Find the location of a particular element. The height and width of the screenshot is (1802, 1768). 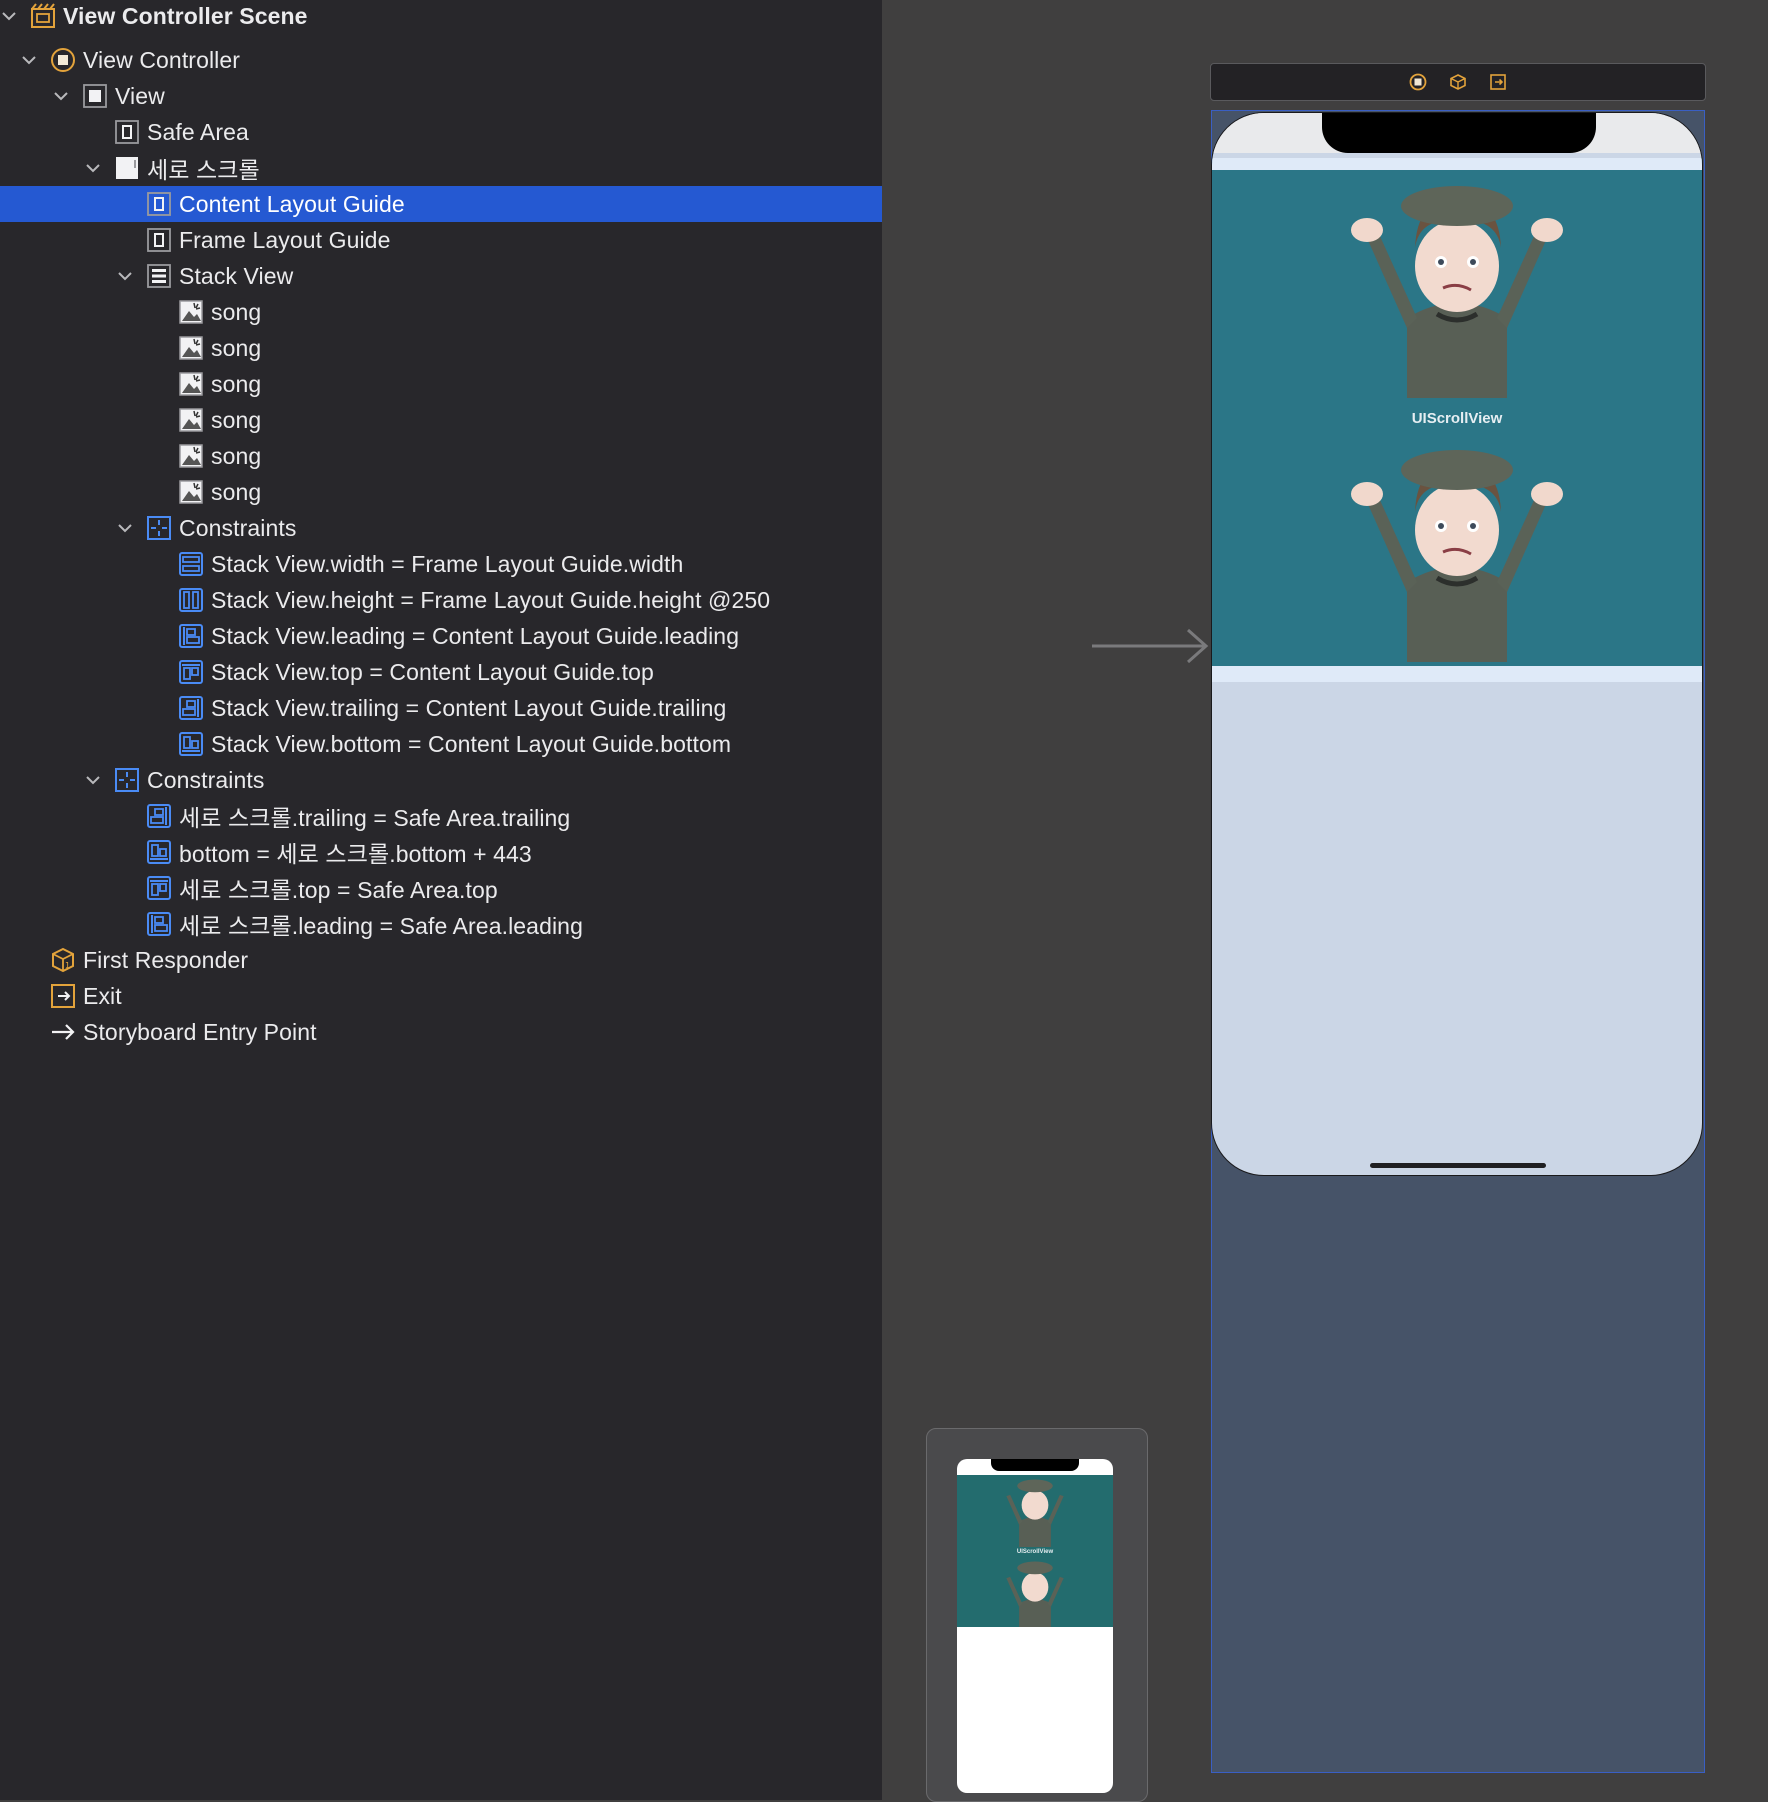

scroll-view-icon is located at coordinates (127, 168).